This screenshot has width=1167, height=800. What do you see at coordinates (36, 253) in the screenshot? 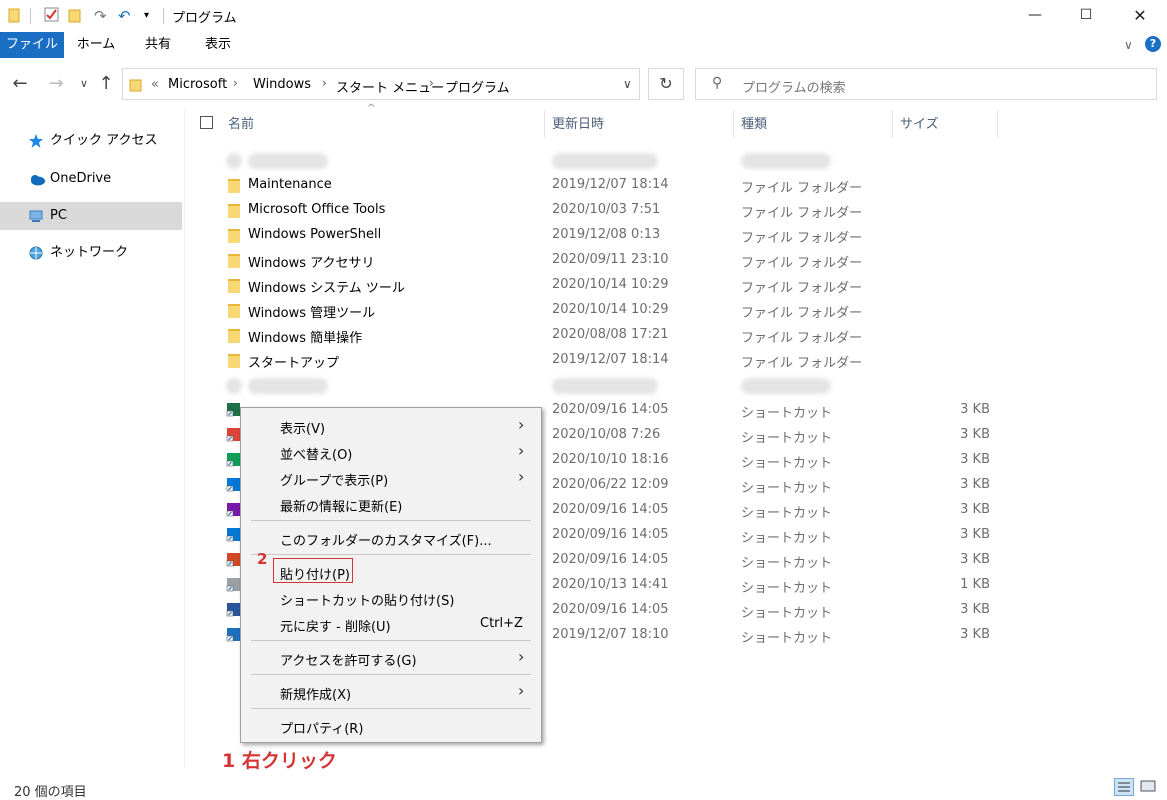
I see `network-icon` at bounding box center [36, 253].